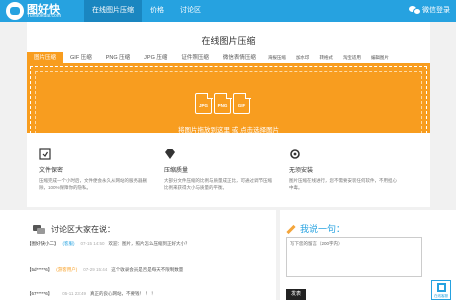  What do you see at coordinates (51, 171) in the screenshot?
I see `feature-title: 文件保密` at bounding box center [51, 171].